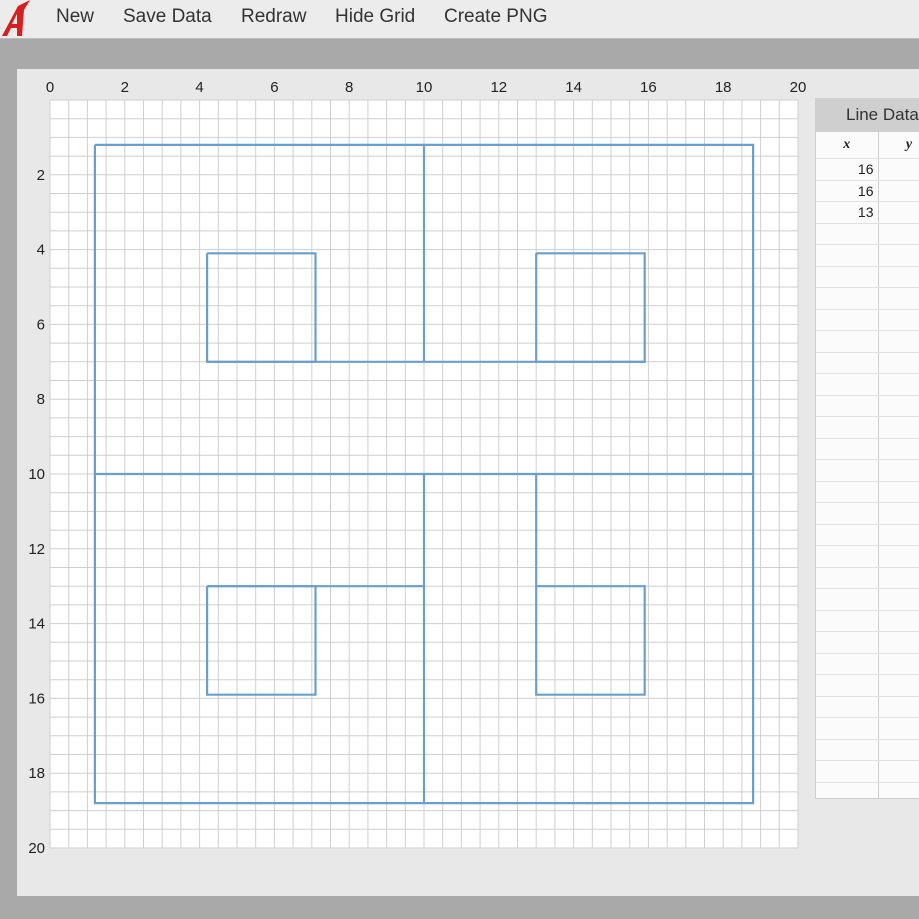  Describe the element at coordinates (36, 474) in the screenshot. I see `y-tick-label: 10` at that location.